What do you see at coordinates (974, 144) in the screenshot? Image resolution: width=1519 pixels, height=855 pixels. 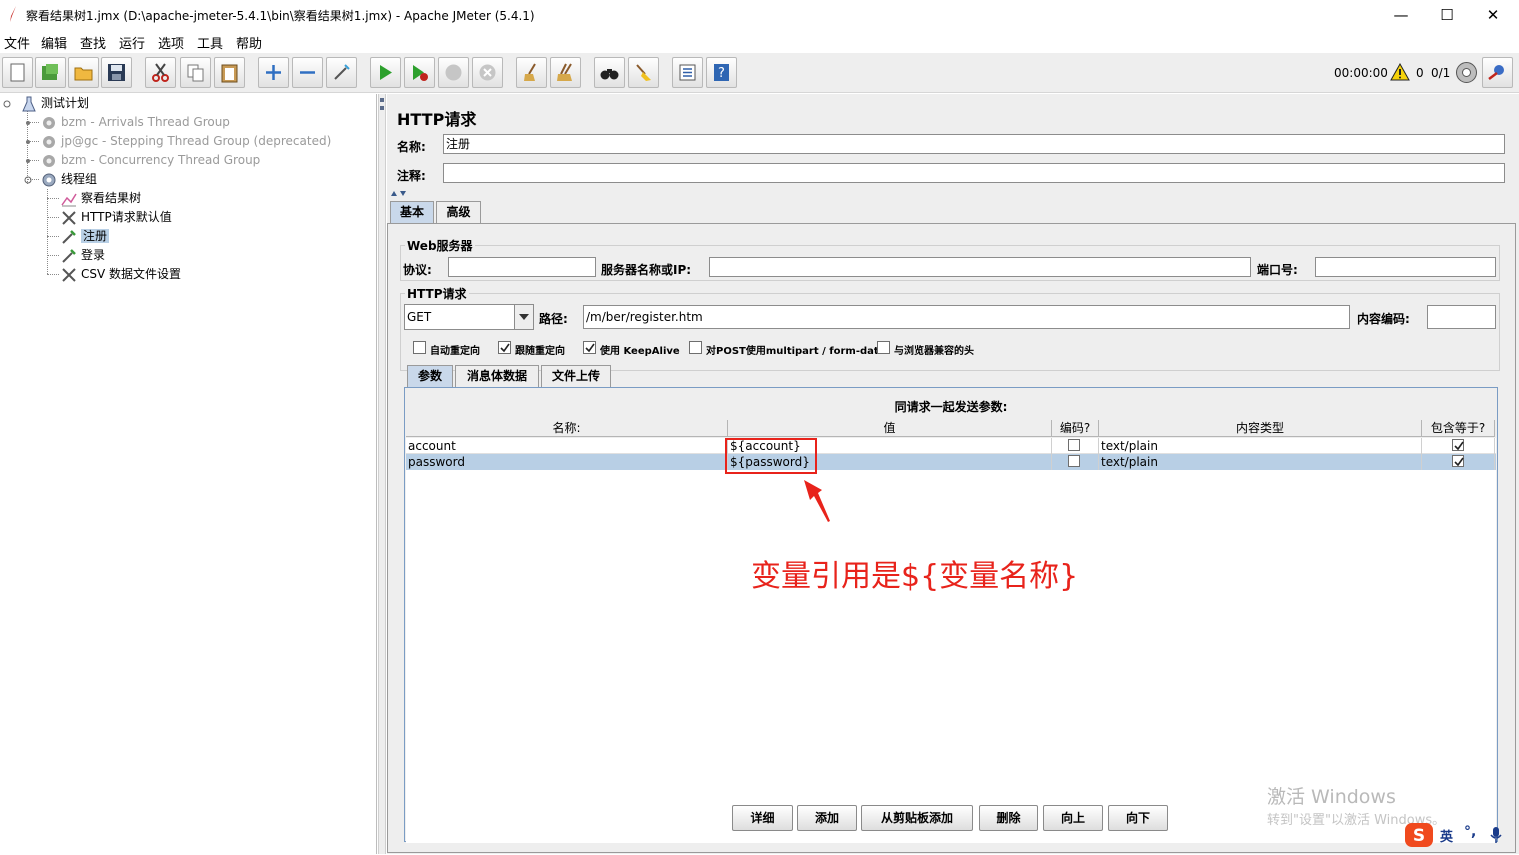 I see `name-field: 注册` at bounding box center [974, 144].